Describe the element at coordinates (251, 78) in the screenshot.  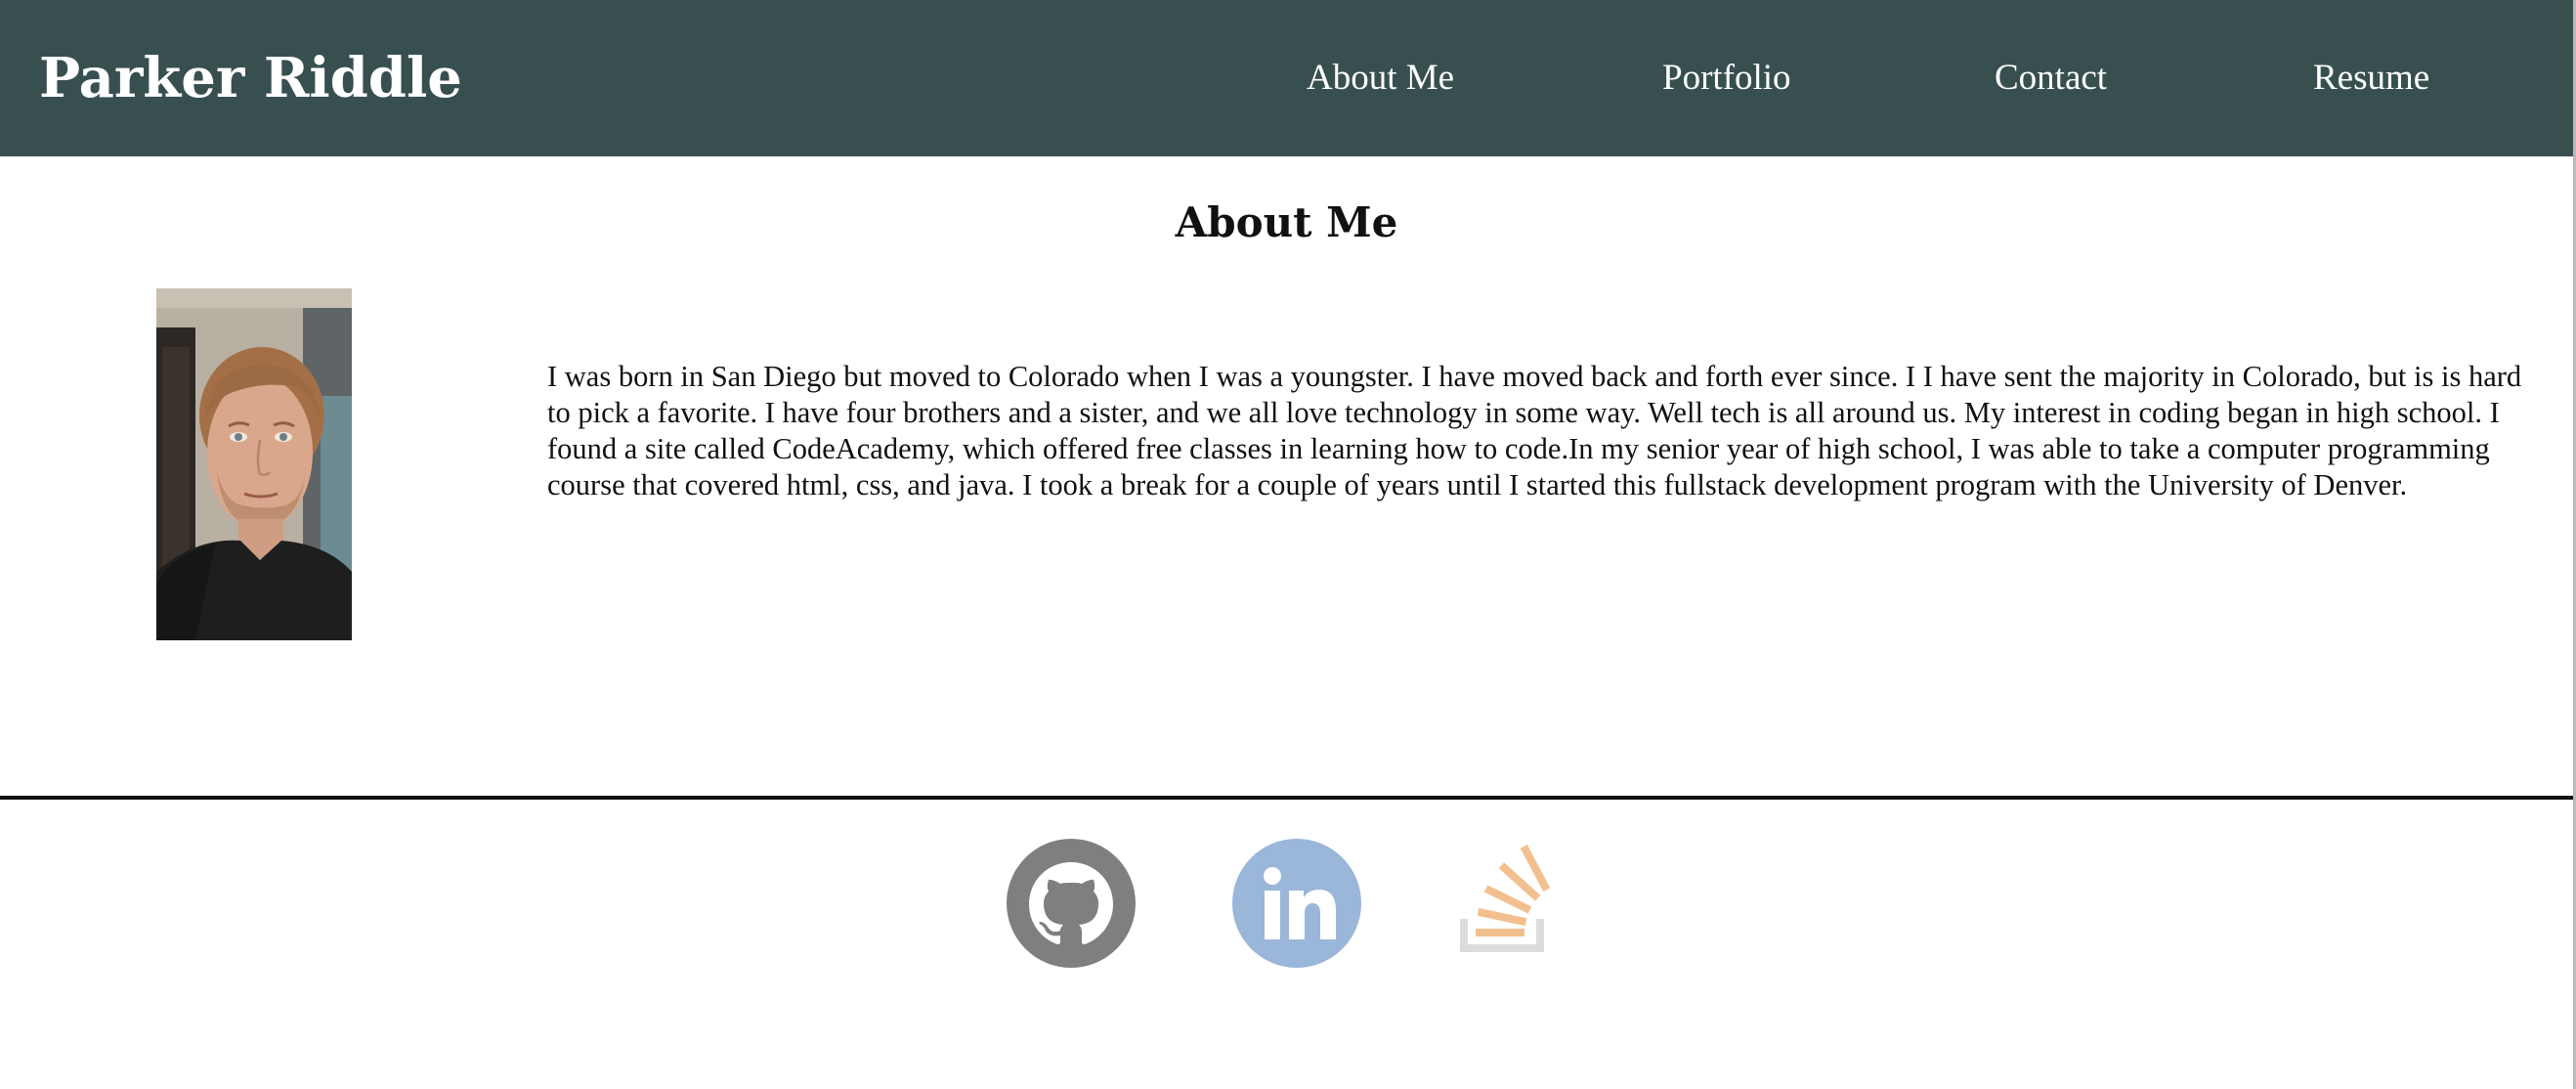
I see `site-brand: Parker Riddle` at that location.